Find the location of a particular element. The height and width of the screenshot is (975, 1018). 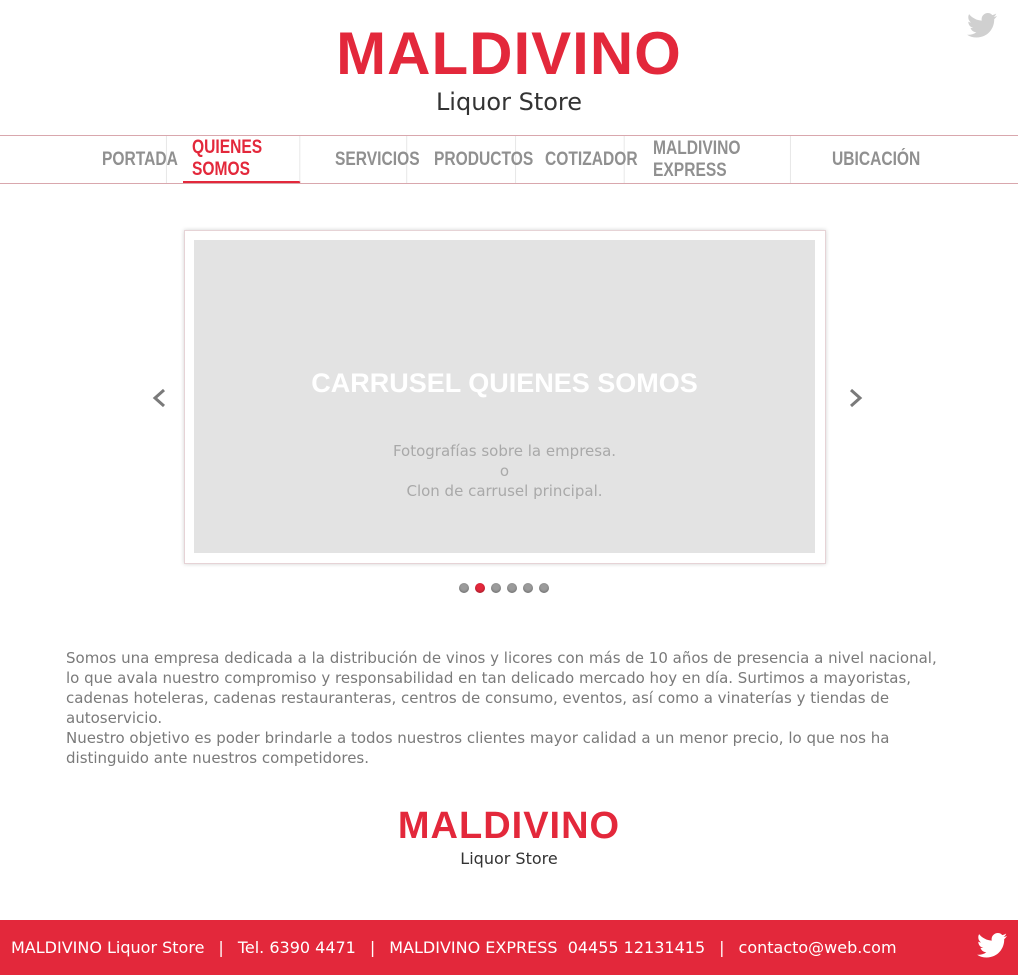

footer-email-link: contacto@web.com is located at coordinates (818, 947).